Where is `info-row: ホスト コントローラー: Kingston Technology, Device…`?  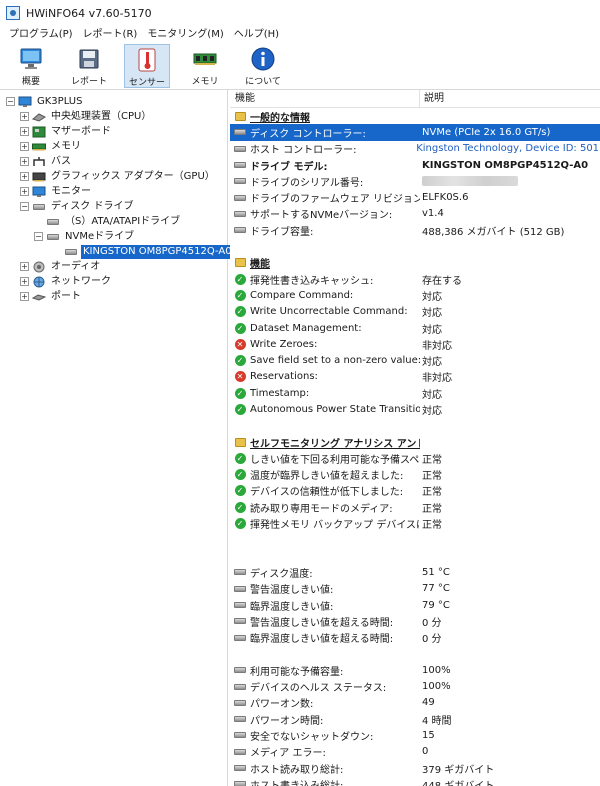 info-row: ホスト コントローラー: Kingston Technology, Device… is located at coordinates (415, 149).